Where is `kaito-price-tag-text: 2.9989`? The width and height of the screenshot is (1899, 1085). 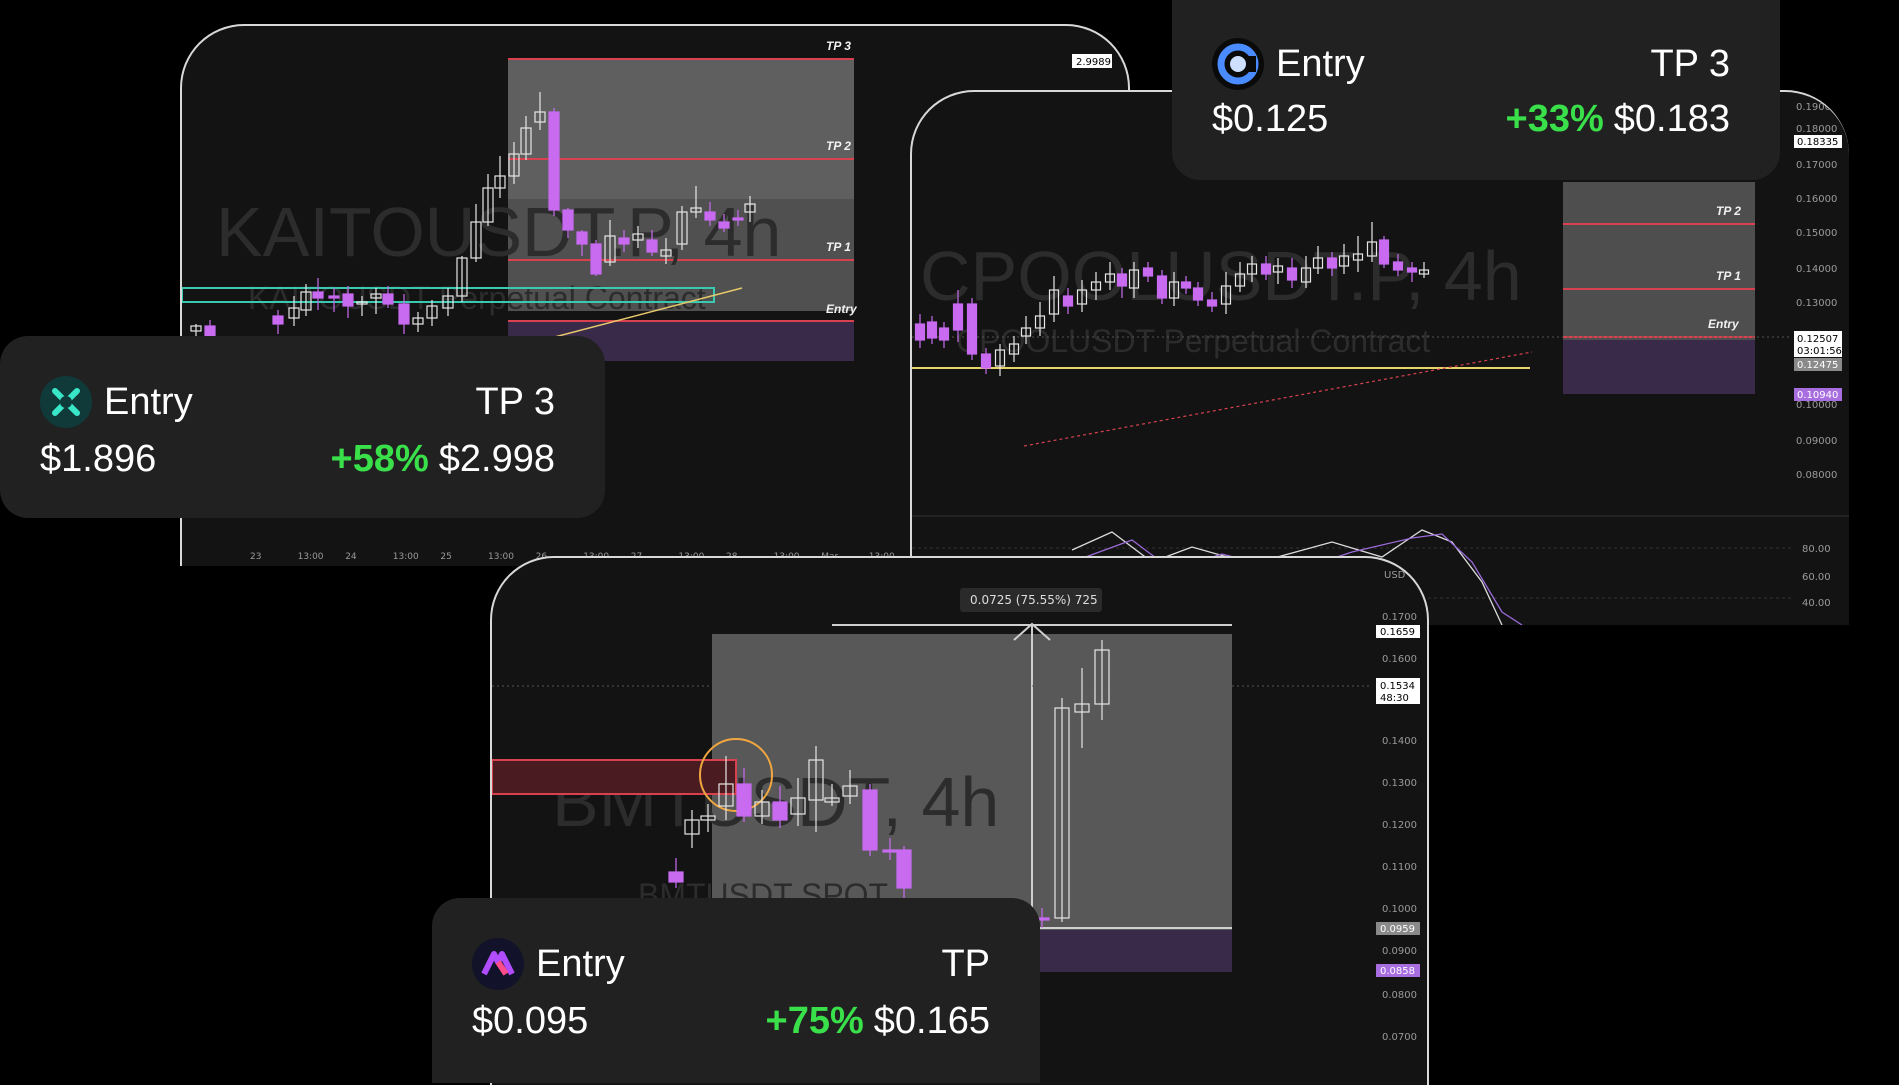 kaito-price-tag-text: 2.9989 is located at coordinates (1093, 62).